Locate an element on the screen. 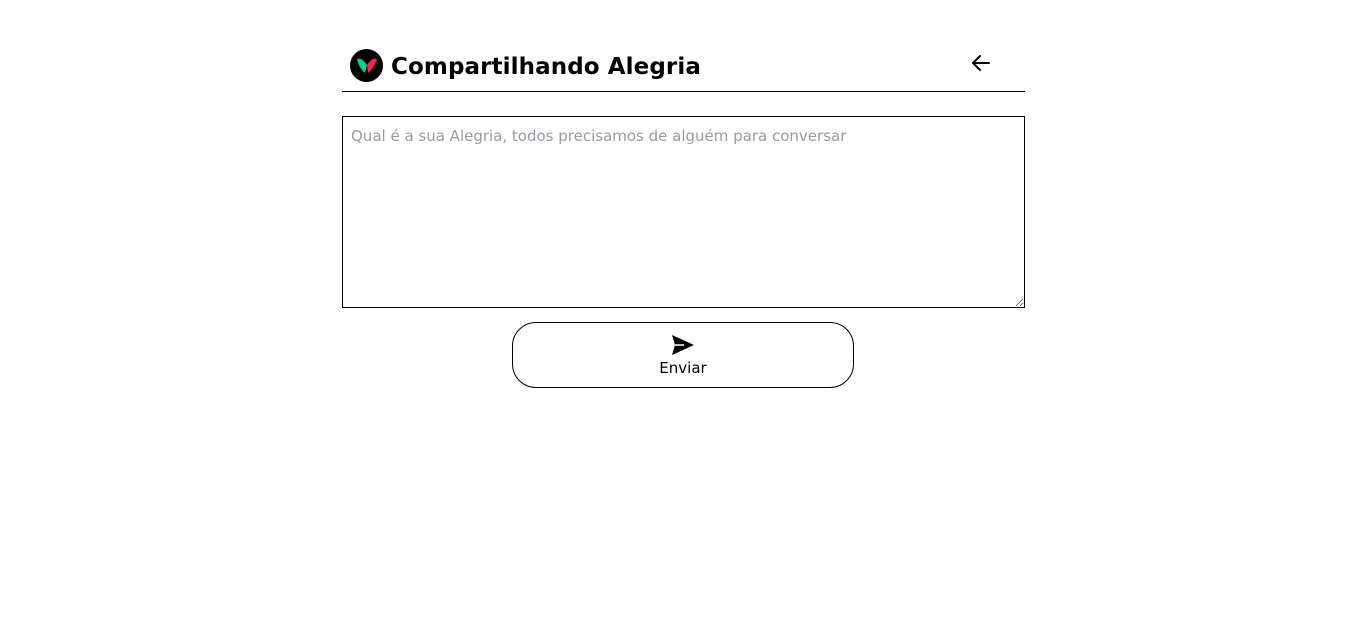 Image resolution: width=1366 pixels, height=625 pixels. send-button-label: Enviar is located at coordinates (683, 368).